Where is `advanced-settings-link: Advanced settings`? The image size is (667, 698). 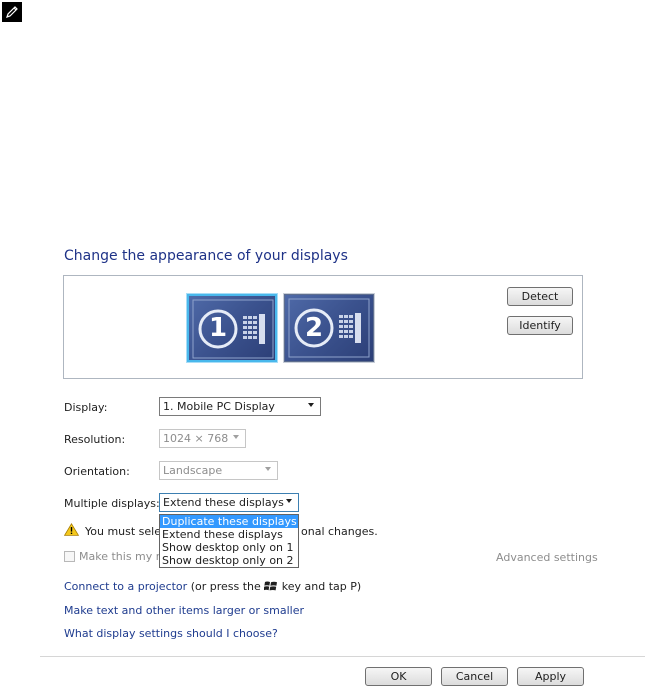 advanced-settings-link: Advanced settings is located at coordinates (547, 557).